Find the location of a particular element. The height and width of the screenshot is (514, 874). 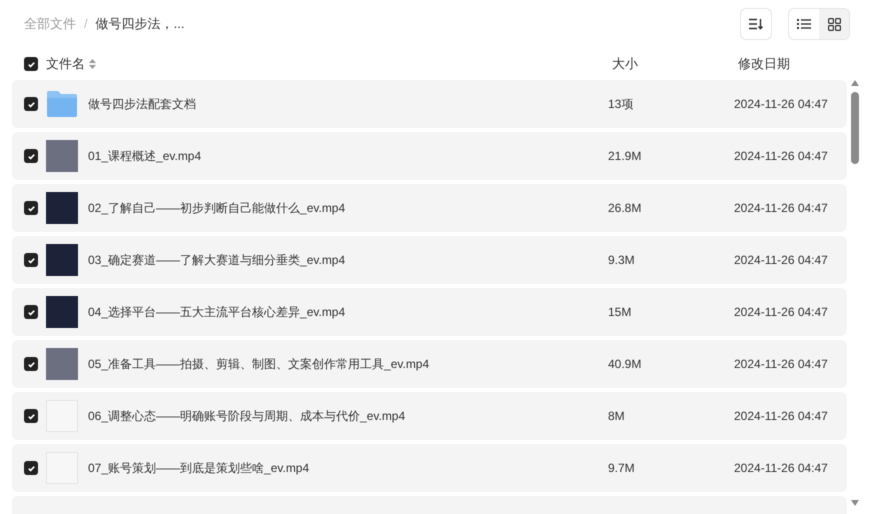

column-header: 修改日期 is located at coordinates (764, 64).